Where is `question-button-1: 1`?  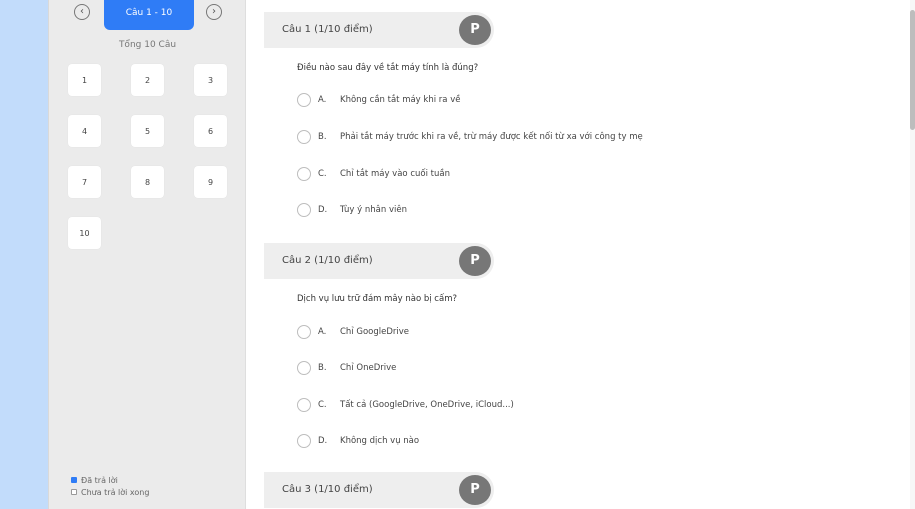
question-button-1: 1 is located at coordinates (84, 80).